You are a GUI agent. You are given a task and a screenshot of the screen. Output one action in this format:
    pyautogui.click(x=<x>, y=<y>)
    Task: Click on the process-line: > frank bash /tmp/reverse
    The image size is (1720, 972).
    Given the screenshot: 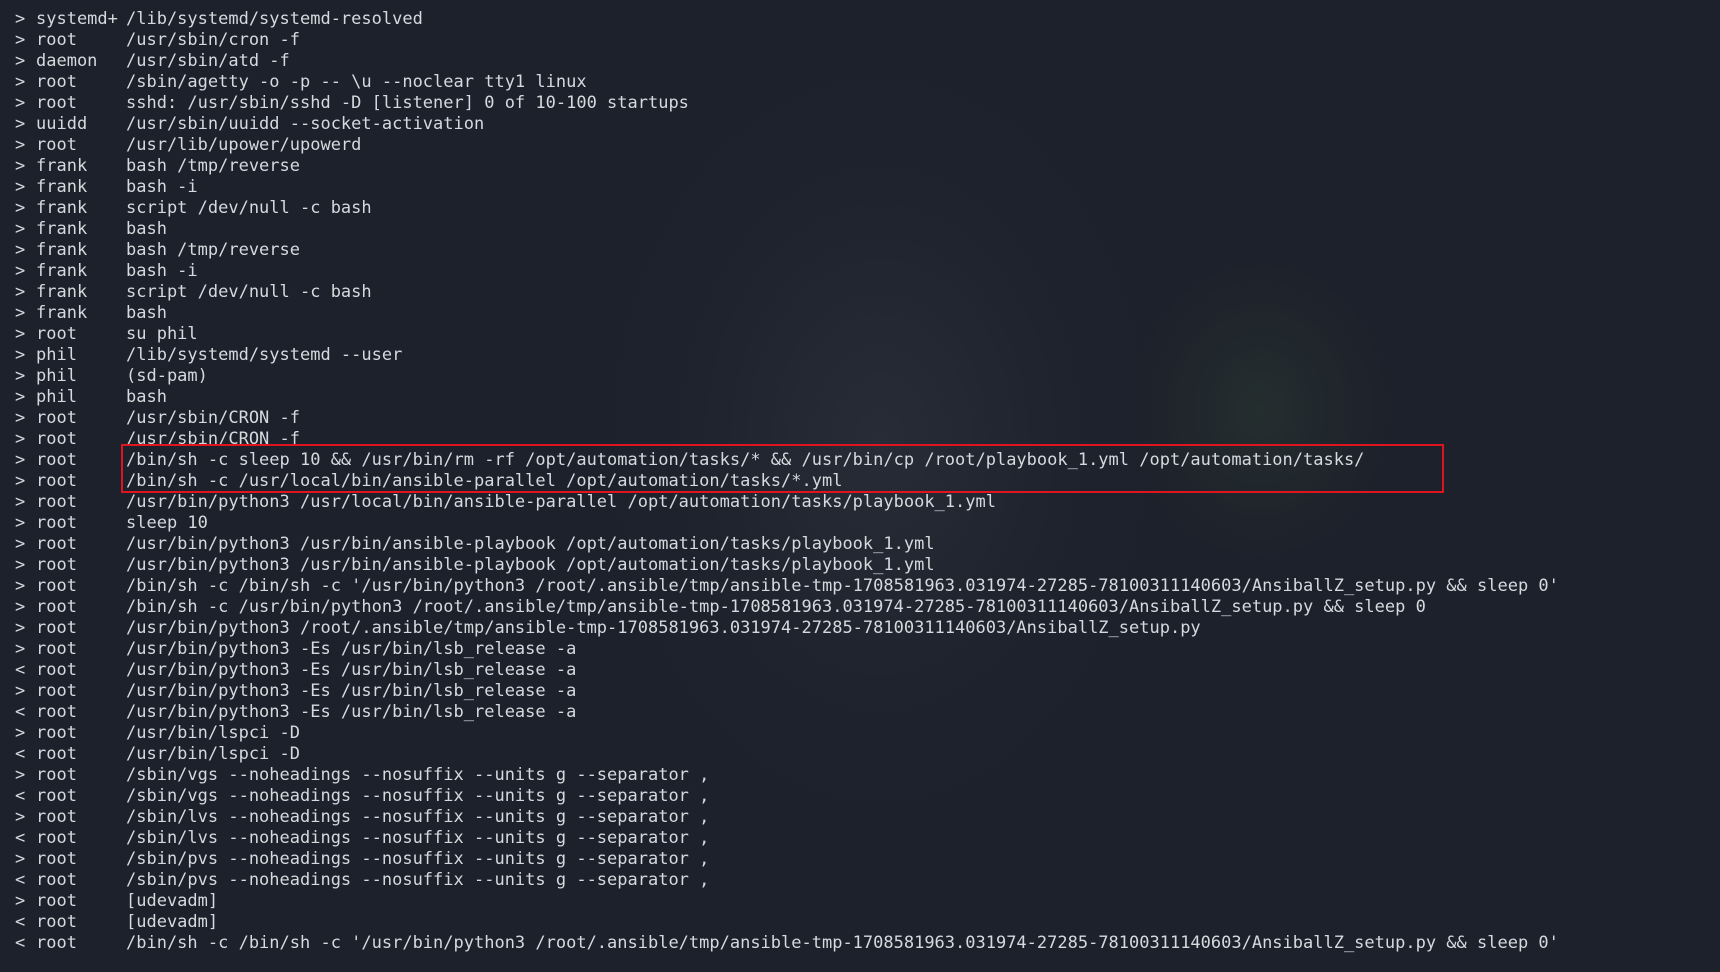 What is the action you would take?
    pyautogui.click(x=867, y=250)
    